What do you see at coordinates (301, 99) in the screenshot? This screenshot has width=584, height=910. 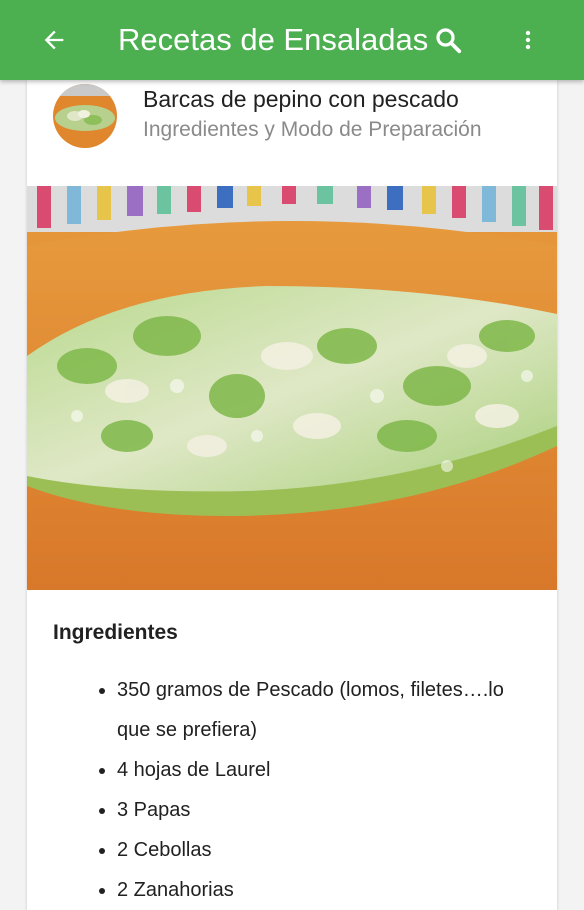 I see `recipe-title: Barcas de pepino con pescado` at bounding box center [301, 99].